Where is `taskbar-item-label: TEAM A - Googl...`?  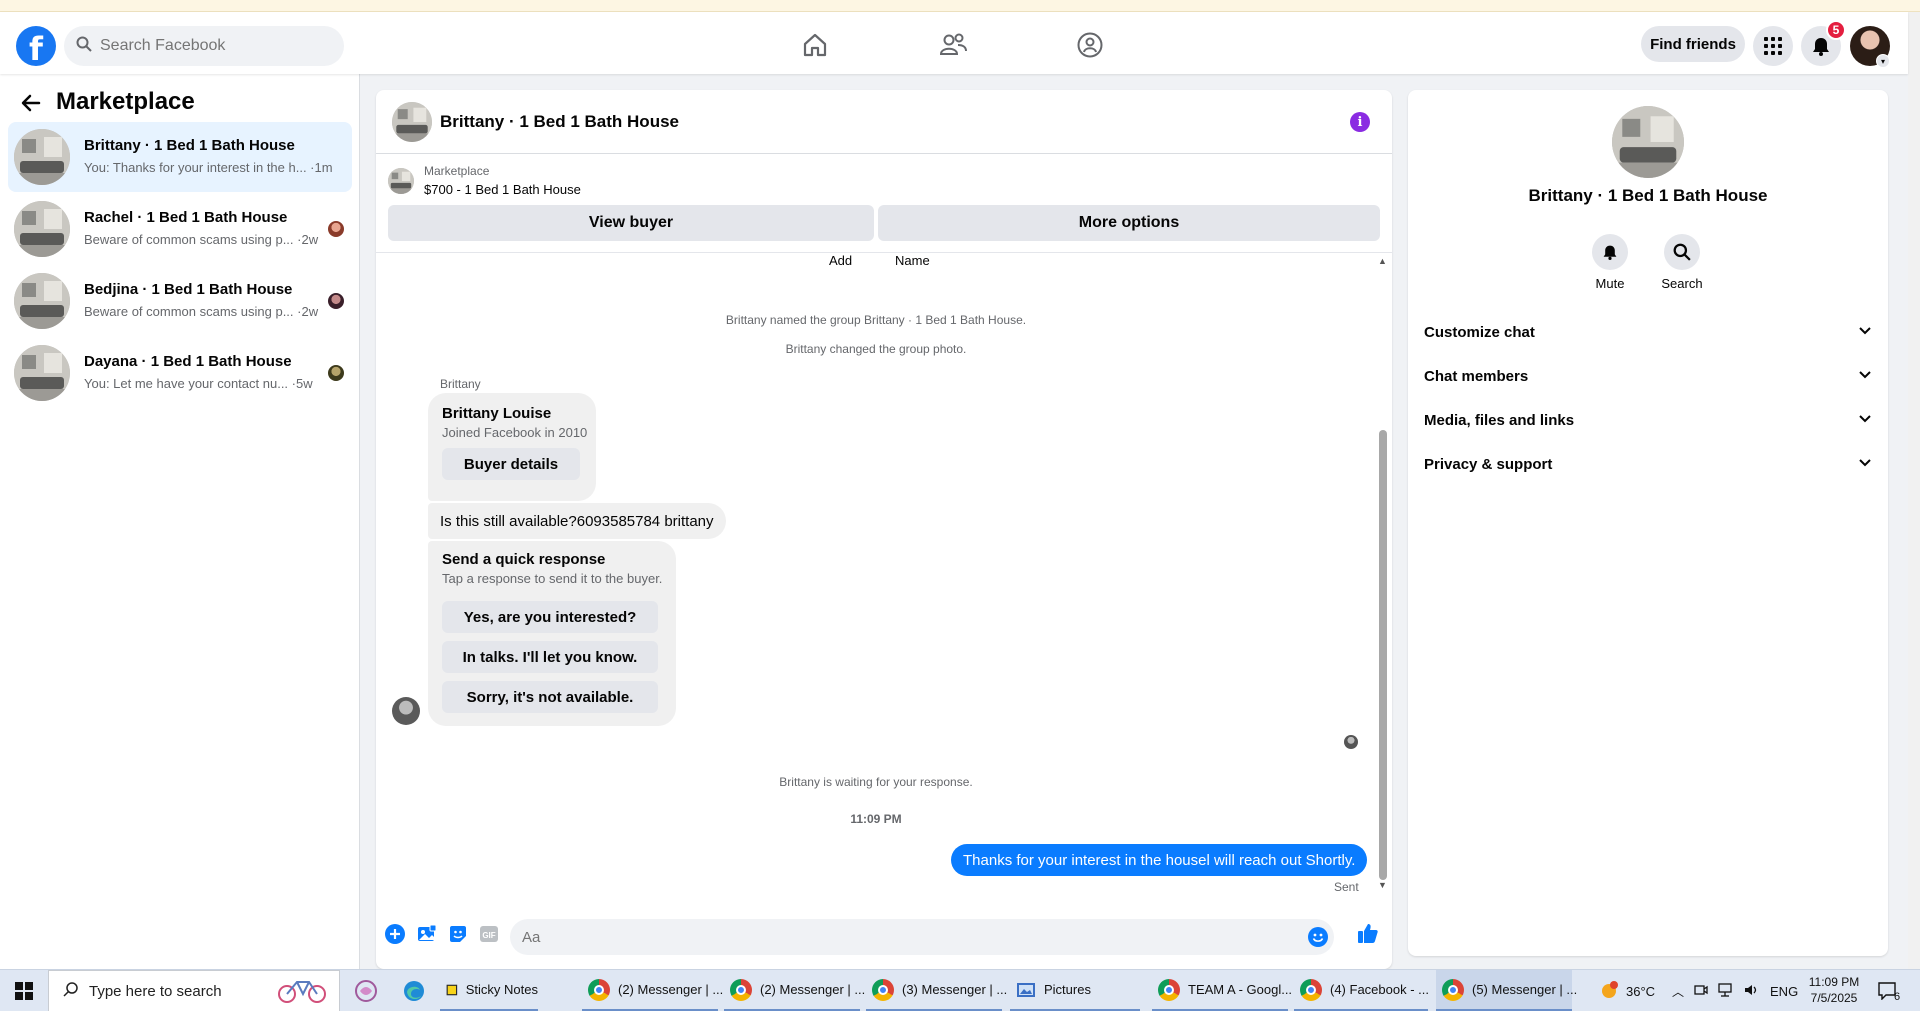
taskbar-item-label: TEAM A - Googl... is located at coordinates (1240, 989).